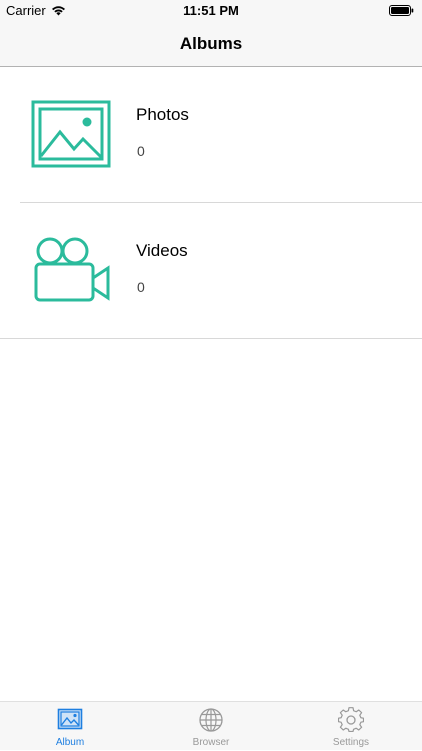 The image size is (422, 751). What do you see at coordinates (71, 134) in the screenshot?
I see `photo-icon` at bounding box center [71, 134].